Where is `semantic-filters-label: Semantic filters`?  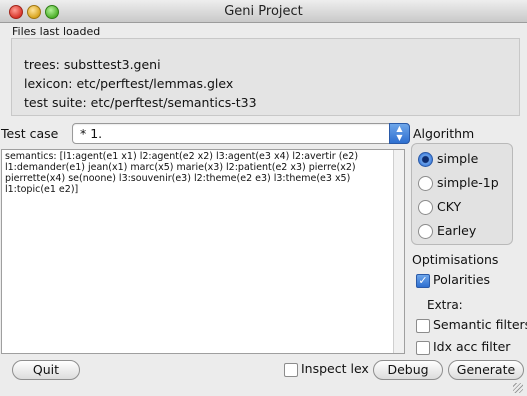
semantic-filters-label: Semantic filters is located at coordinates (480, 324).